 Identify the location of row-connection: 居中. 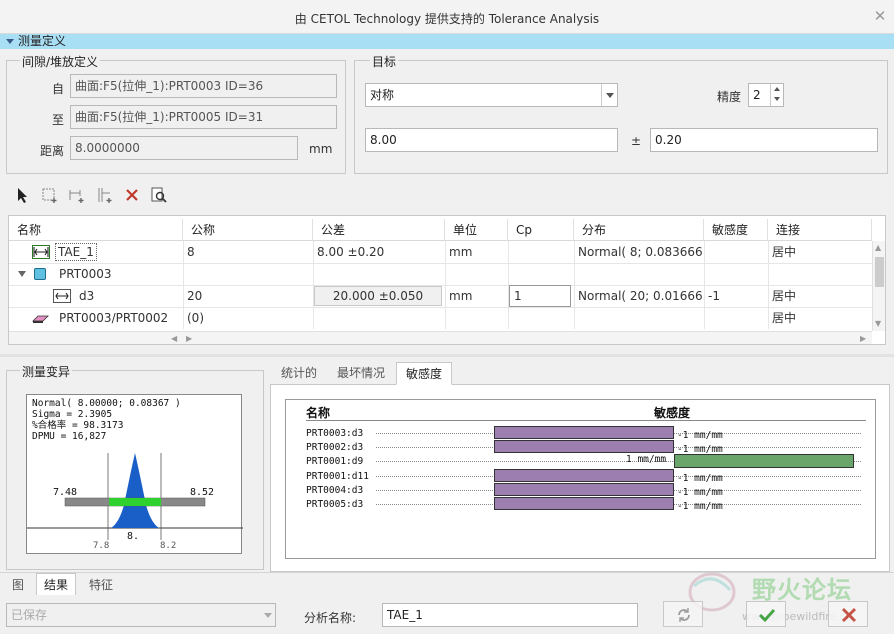
(784, 296).